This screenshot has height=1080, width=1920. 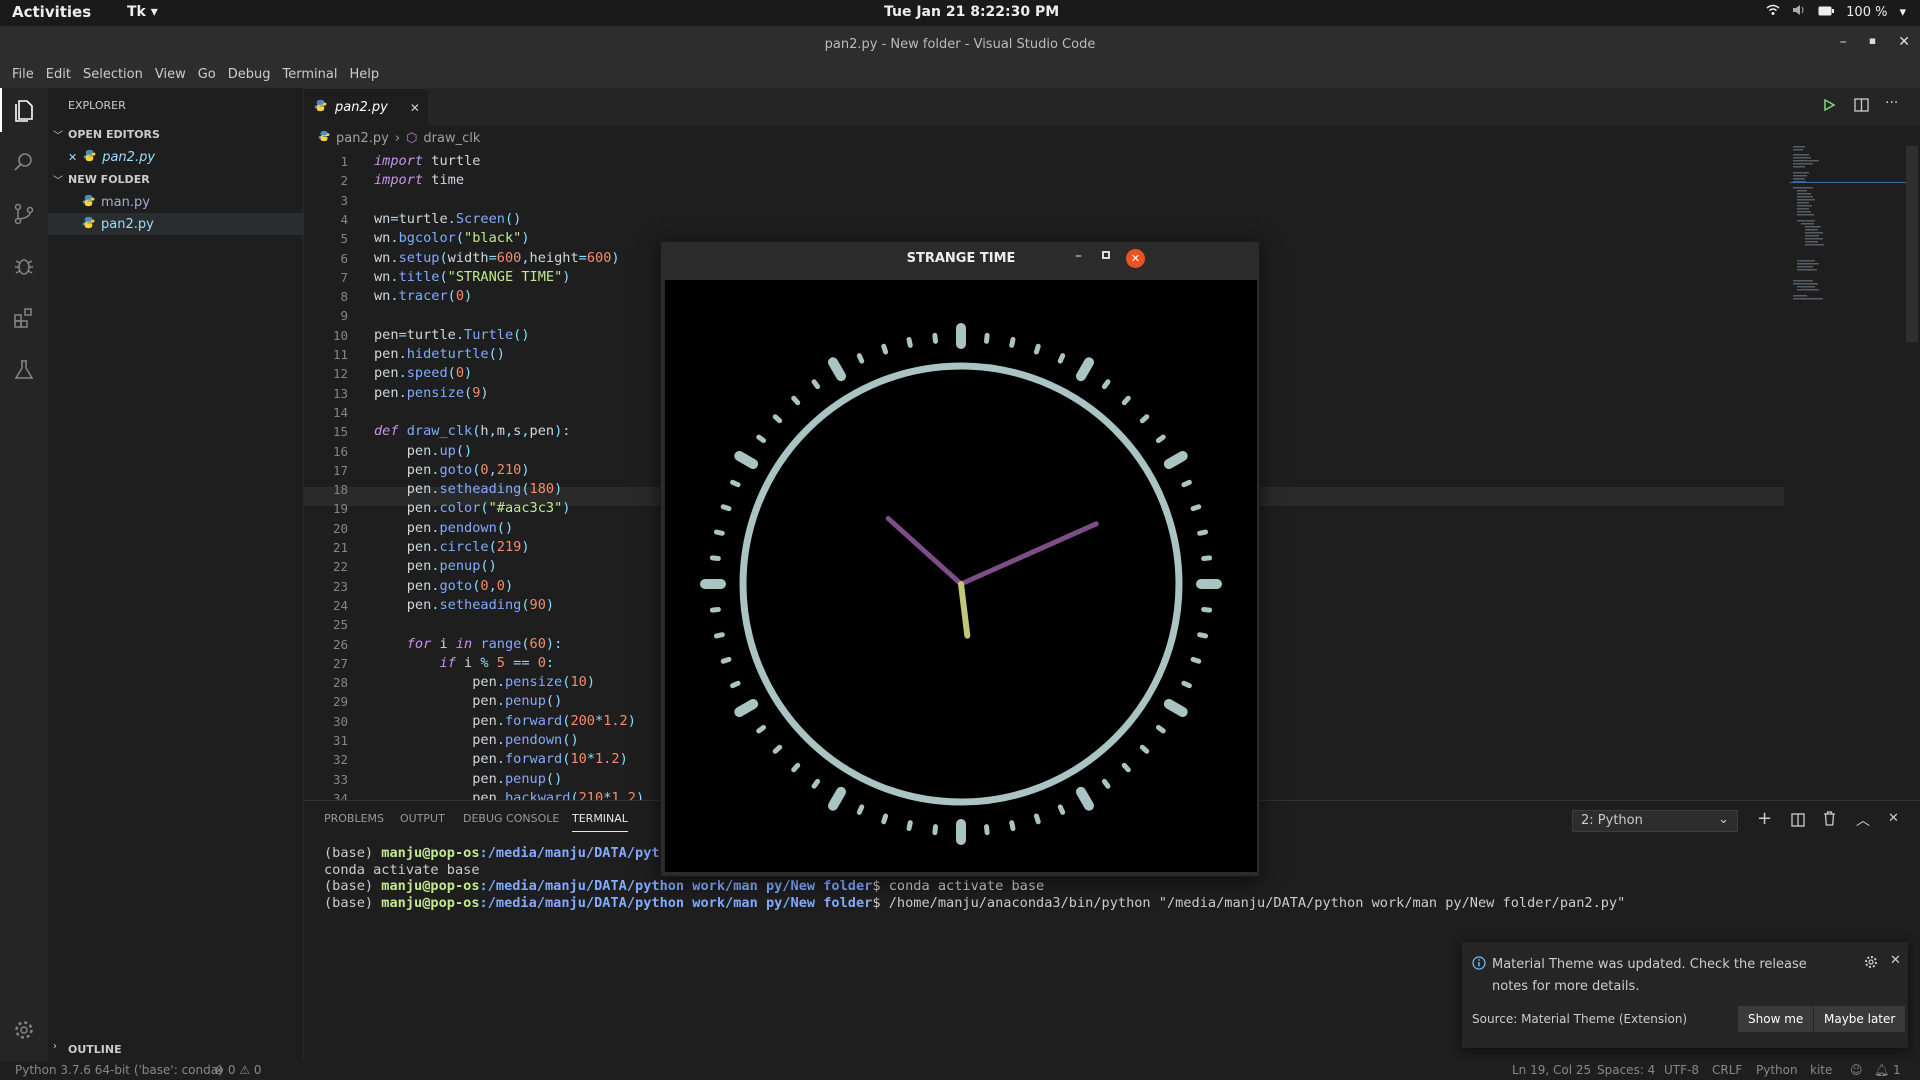 I want to click on menu-debug: Debug, so click(x=249, y=75).